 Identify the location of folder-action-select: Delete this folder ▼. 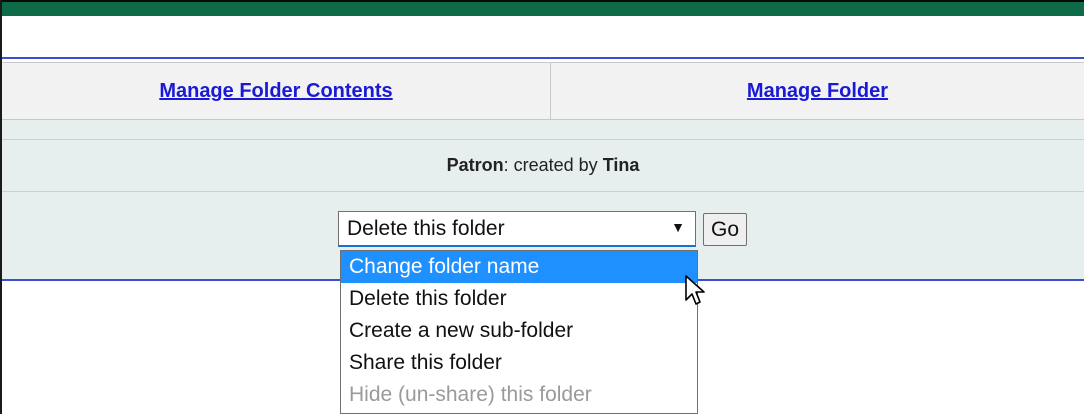
(517, 229).